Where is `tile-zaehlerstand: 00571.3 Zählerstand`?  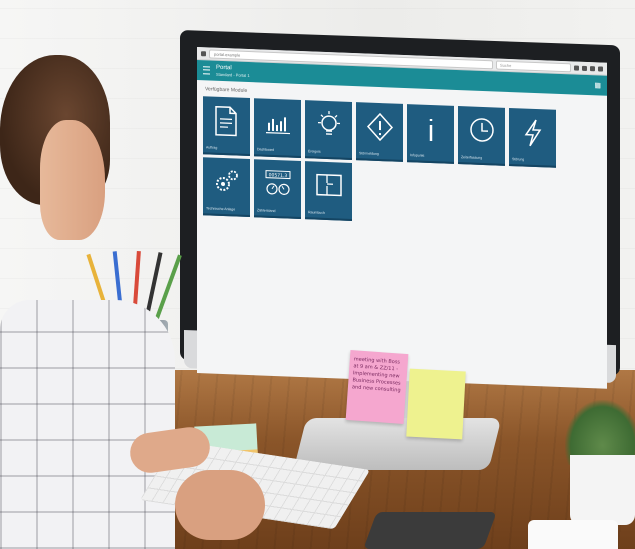
tile-zaehlerstand: 00571.3 Zählerstand is located at coordinates (277, 189).